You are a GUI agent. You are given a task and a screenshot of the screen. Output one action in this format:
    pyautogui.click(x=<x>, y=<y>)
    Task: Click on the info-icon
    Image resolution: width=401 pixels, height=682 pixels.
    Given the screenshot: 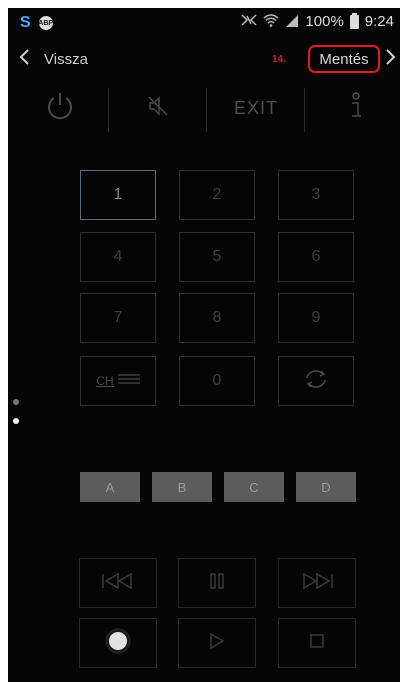 What is the action you would take?
    pyautogui.click(x=356, y=108)
    